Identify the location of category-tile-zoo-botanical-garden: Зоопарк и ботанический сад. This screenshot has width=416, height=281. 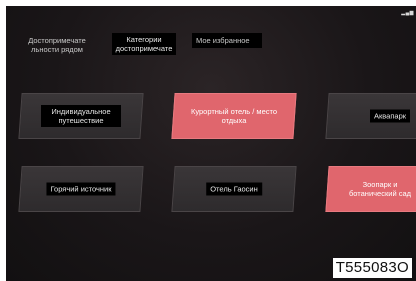
(370, 189).